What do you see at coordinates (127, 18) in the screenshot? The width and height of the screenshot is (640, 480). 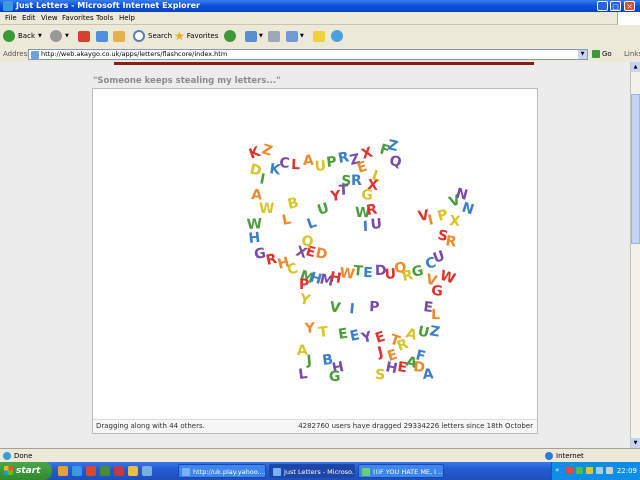 I see `menu-help: Help` at bounding box center [127, 18].